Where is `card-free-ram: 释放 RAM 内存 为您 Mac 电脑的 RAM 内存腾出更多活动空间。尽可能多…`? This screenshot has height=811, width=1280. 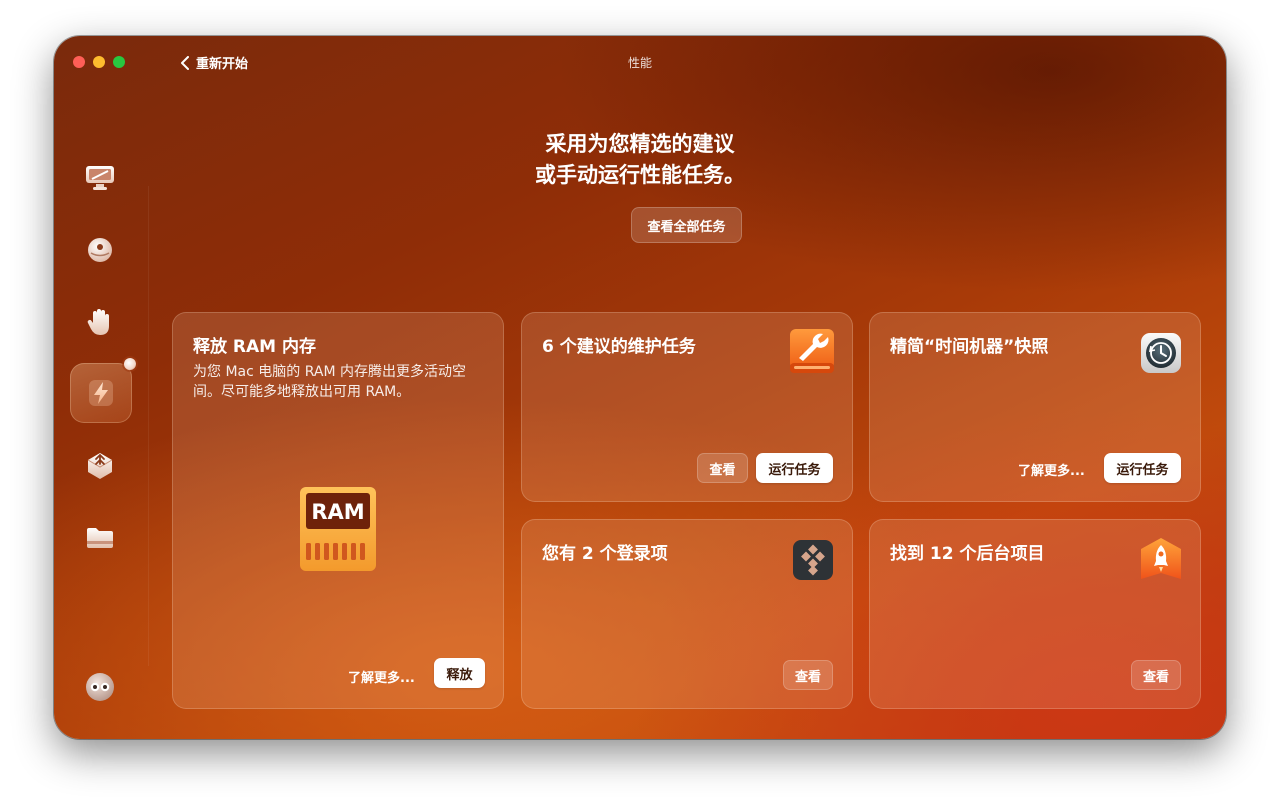 card-free-ram: 释放 RAM 内存 为您 Mac 电脑的 RAM 内存腾出更多活动空间。尽可能多… is located at coordinates (338, 510).